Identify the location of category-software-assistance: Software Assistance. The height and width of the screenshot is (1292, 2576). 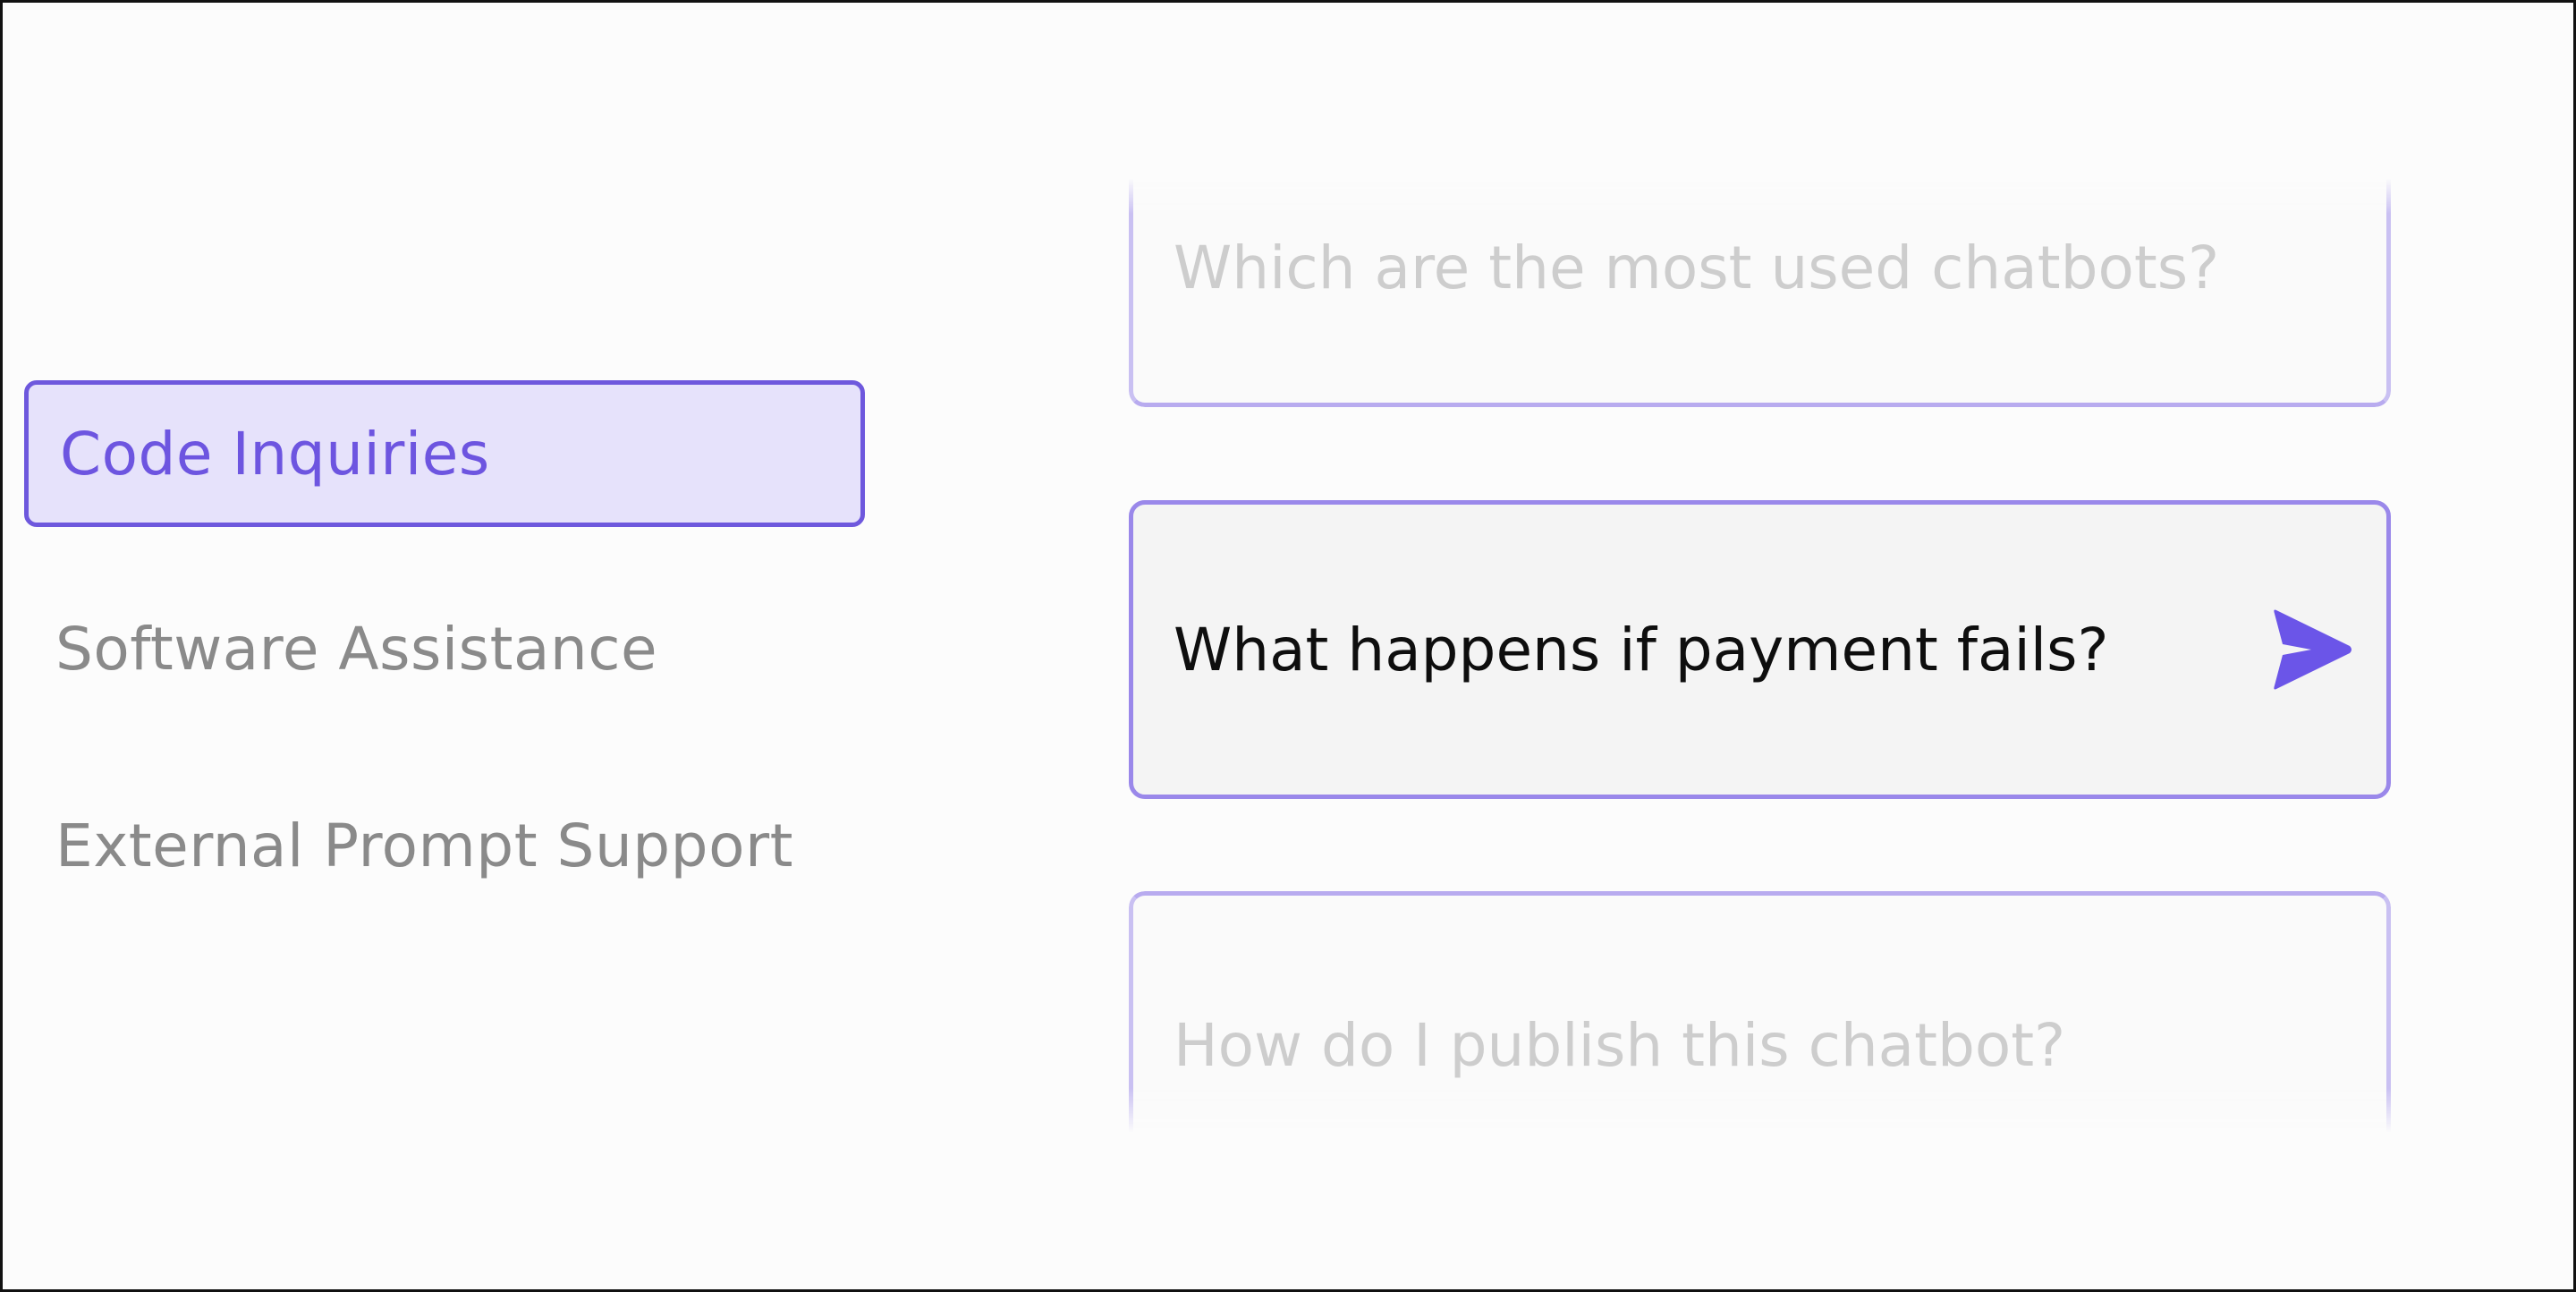
(444, 649).